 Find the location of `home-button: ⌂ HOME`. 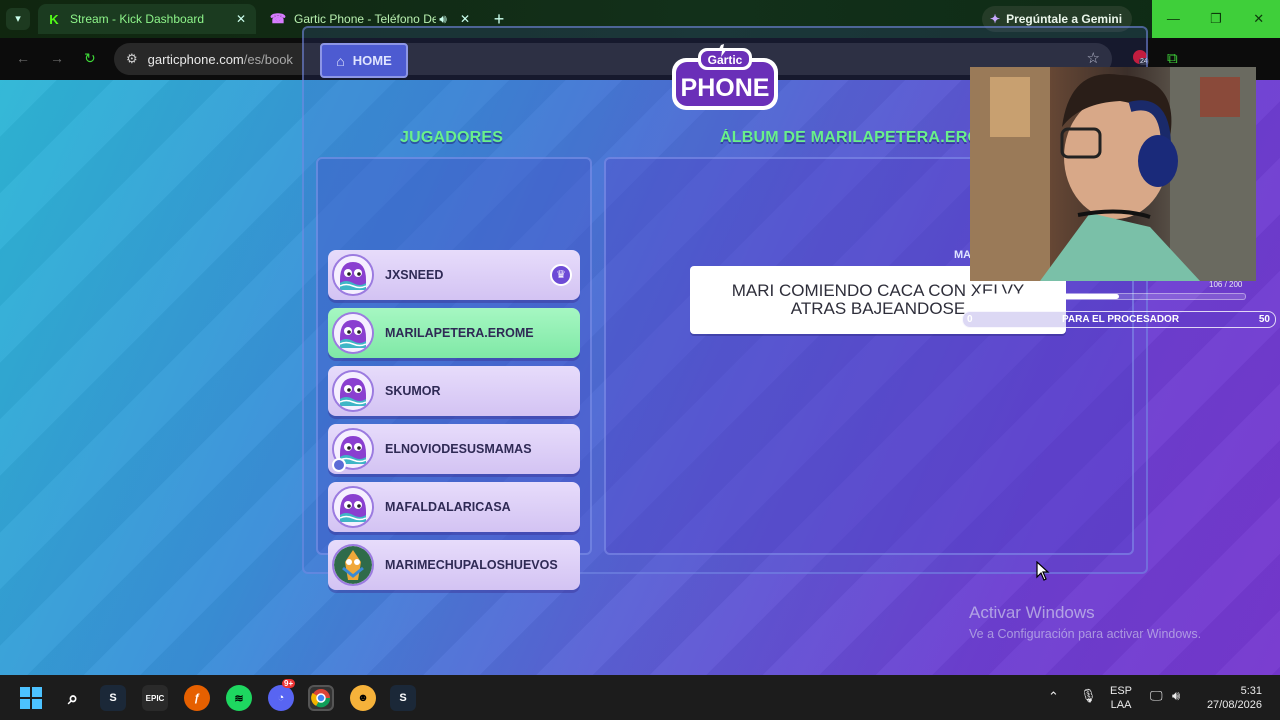

home-button: ⌂ HOME is located at coordinates (364, 60).